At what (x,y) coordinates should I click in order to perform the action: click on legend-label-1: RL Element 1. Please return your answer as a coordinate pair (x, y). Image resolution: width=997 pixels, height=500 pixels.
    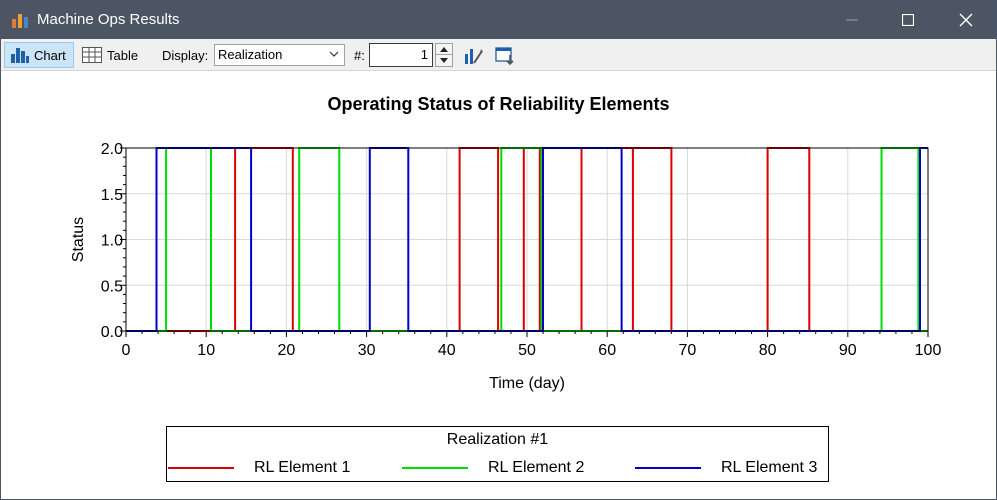
    Looking at the image, I should click on (302, 467).